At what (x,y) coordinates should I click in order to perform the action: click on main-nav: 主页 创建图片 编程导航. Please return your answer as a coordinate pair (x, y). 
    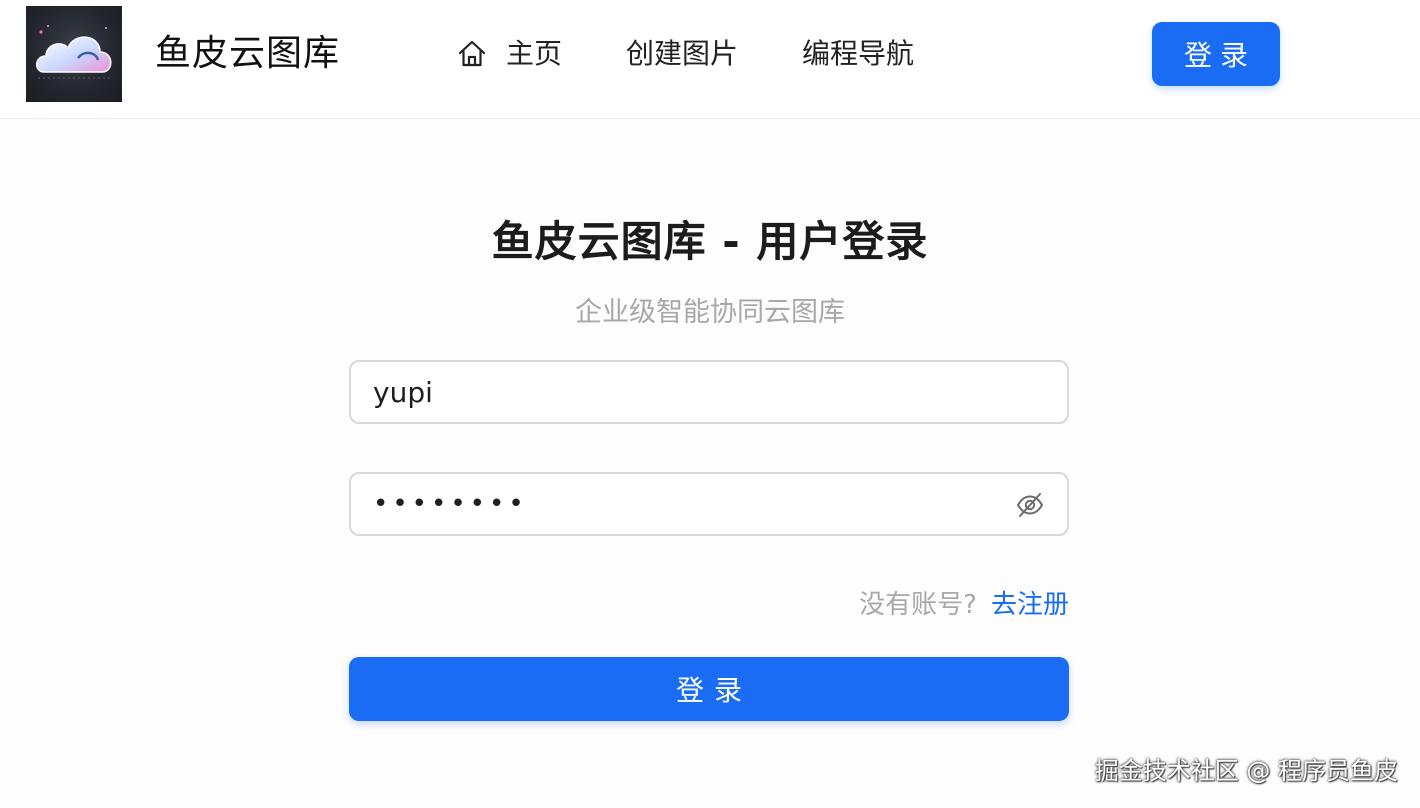
    Looking at the image, I should click on (685, 54).